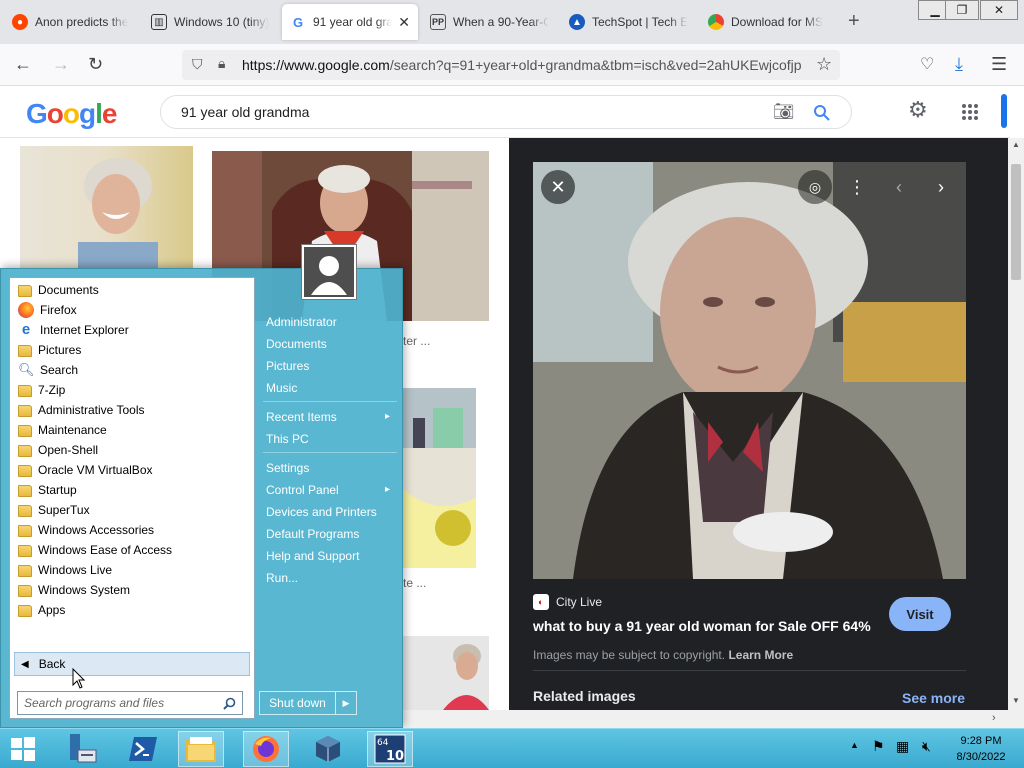 The height and width of the screenshot is (768, 1024). What do you see at coordinates (388, 416) in the screenshot?
I see `submenu-arrow-icon: ▸` at bounding box center [388, 416].